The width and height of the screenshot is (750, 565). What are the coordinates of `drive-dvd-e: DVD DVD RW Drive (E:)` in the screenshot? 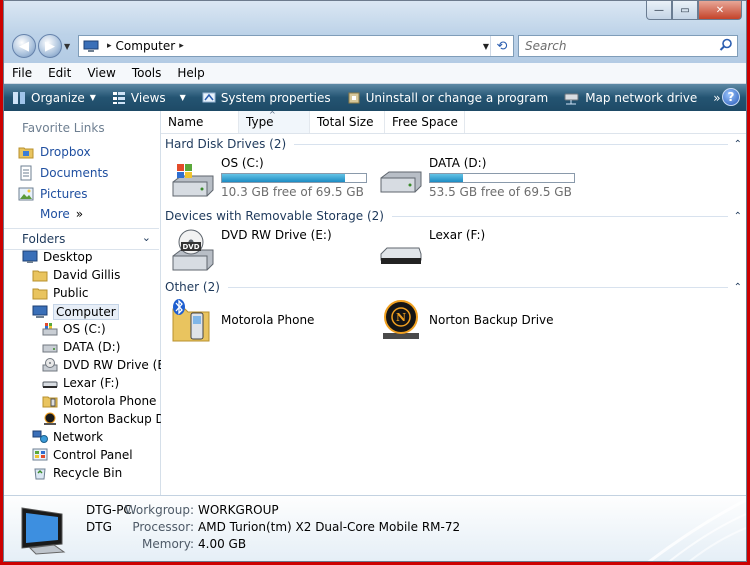 It's located at (251, 250).